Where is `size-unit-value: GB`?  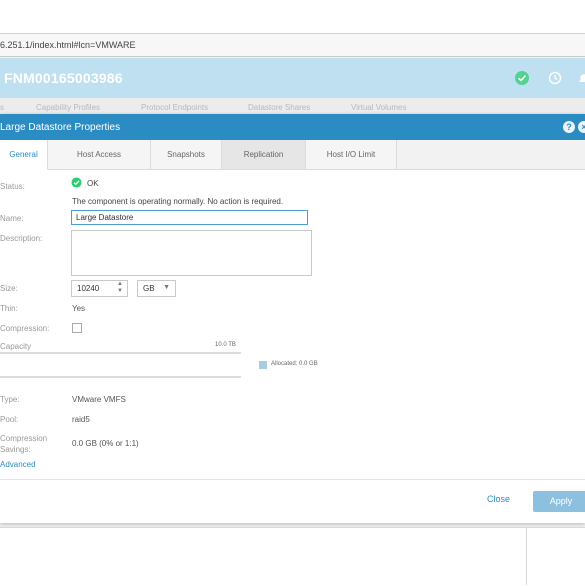
size-unit-value: GB is located at coordinates (149, 288).